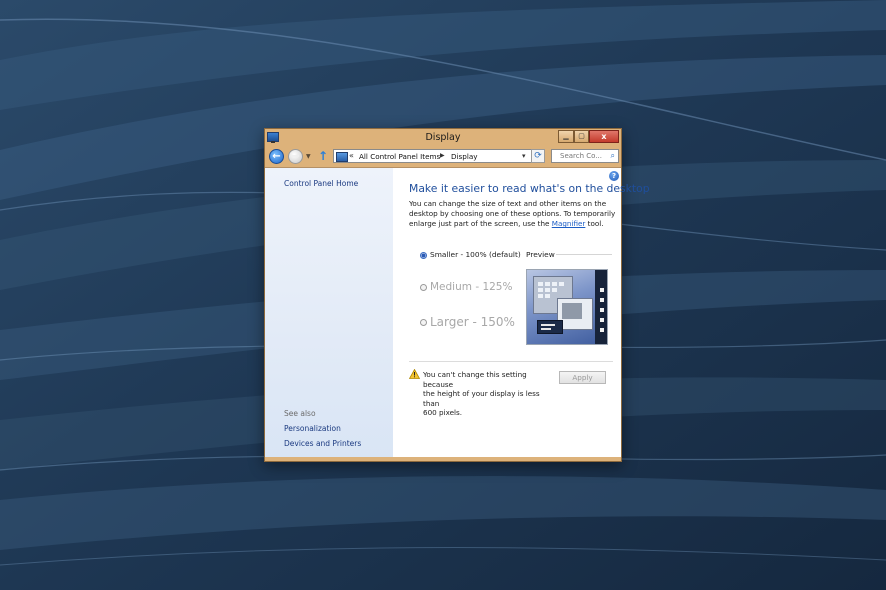  Describe the element at coordinates (601, 307) in the screenshot. I see `preview-charms-bar` at that location.